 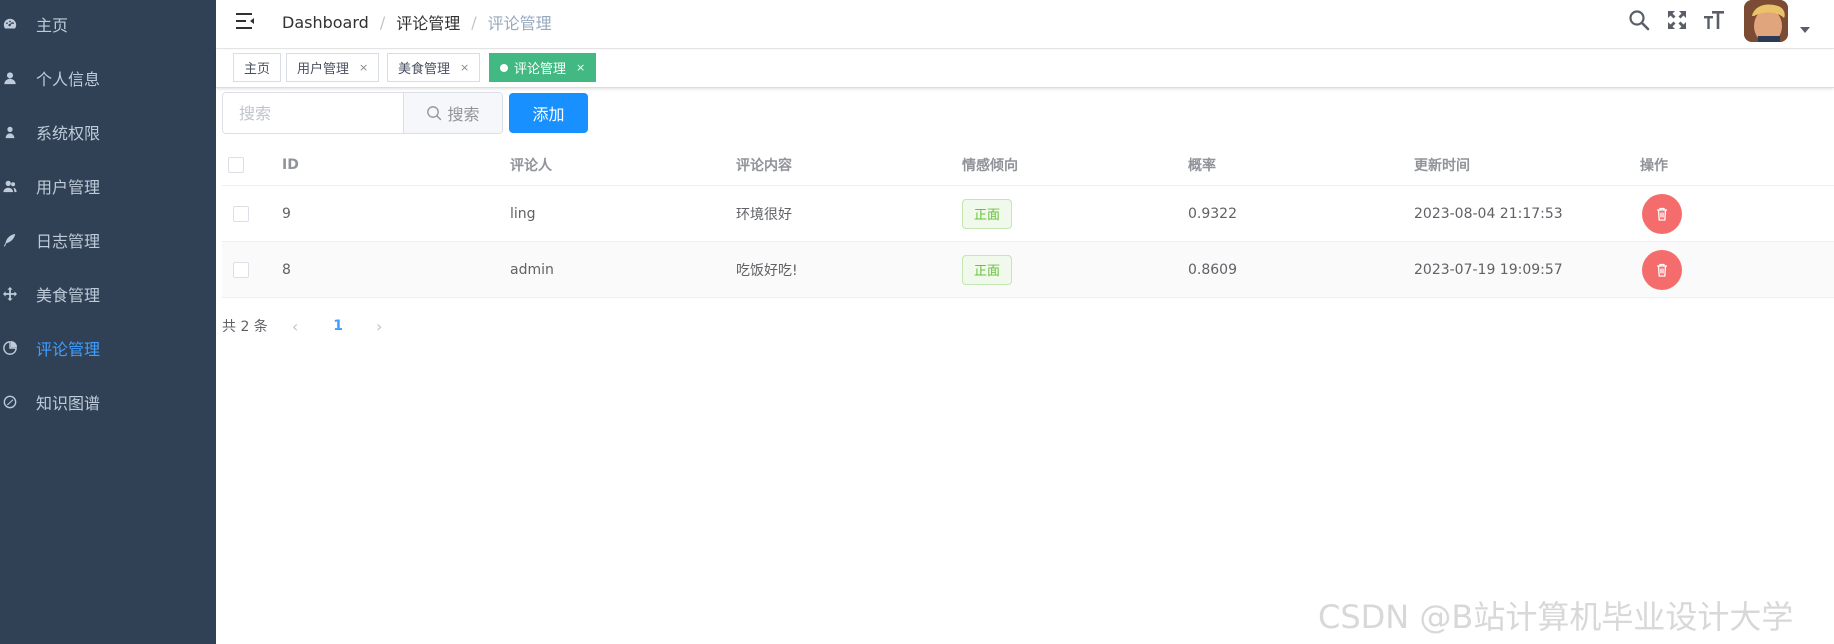 I want to click on sidebar-item-label: 用户管理, so click(x=68, y=187).